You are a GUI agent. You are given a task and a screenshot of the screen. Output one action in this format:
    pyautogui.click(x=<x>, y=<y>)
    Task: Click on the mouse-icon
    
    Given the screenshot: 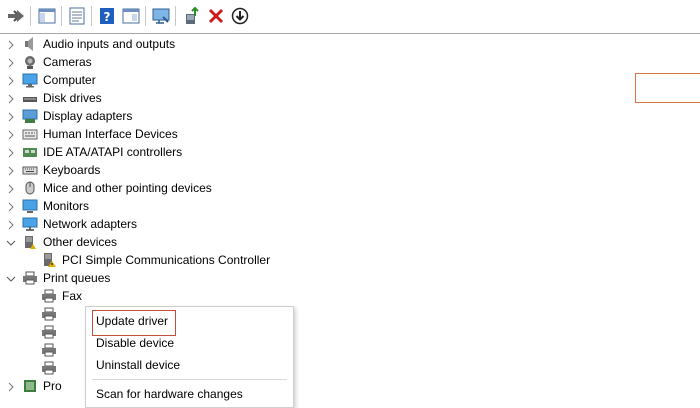 What is the action you would take?
    pyautogui.click(x=30, y=188)
    